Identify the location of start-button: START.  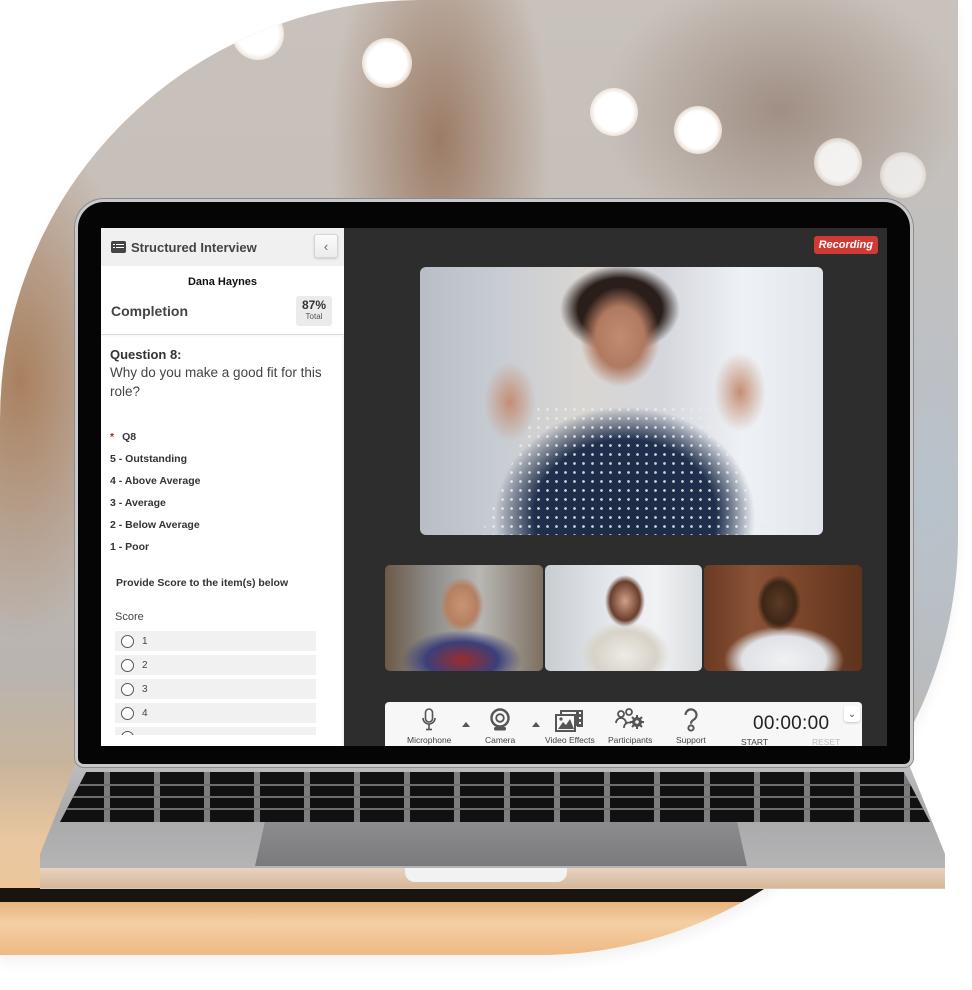
(754, 741).